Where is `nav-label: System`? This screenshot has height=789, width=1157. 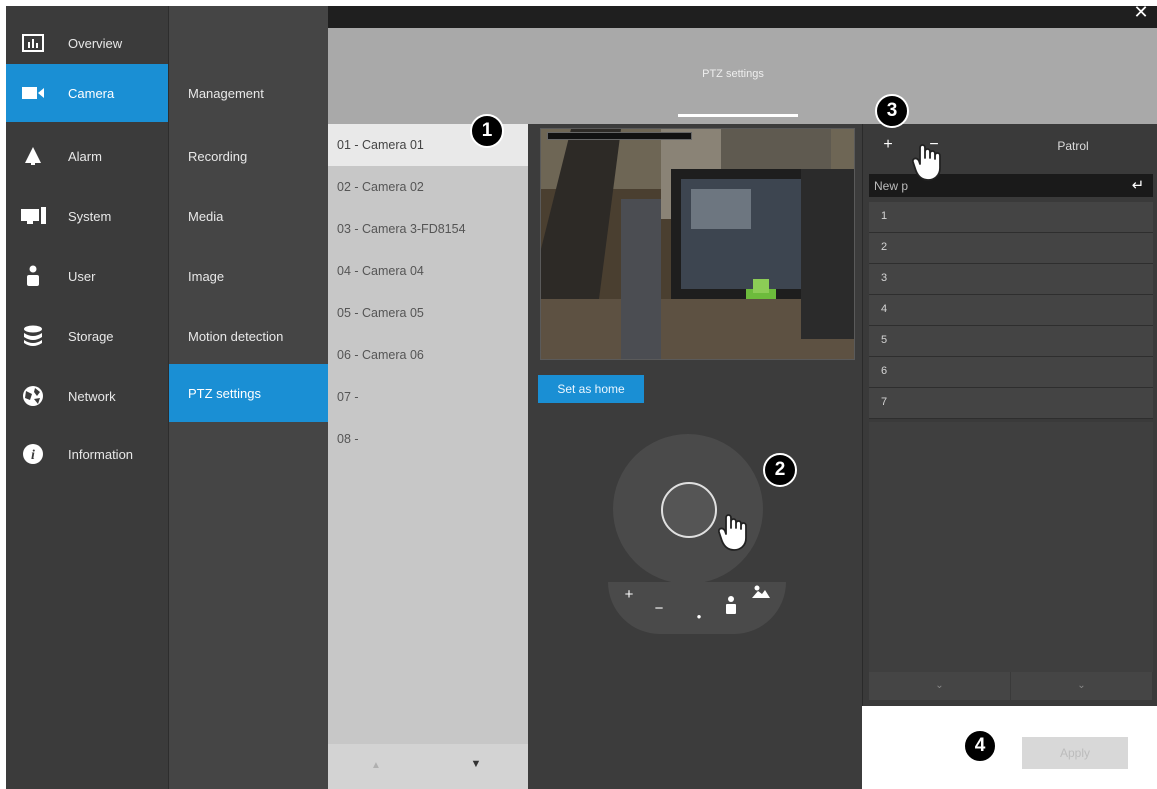
nav-label: System is located at coordinates (90, 216).